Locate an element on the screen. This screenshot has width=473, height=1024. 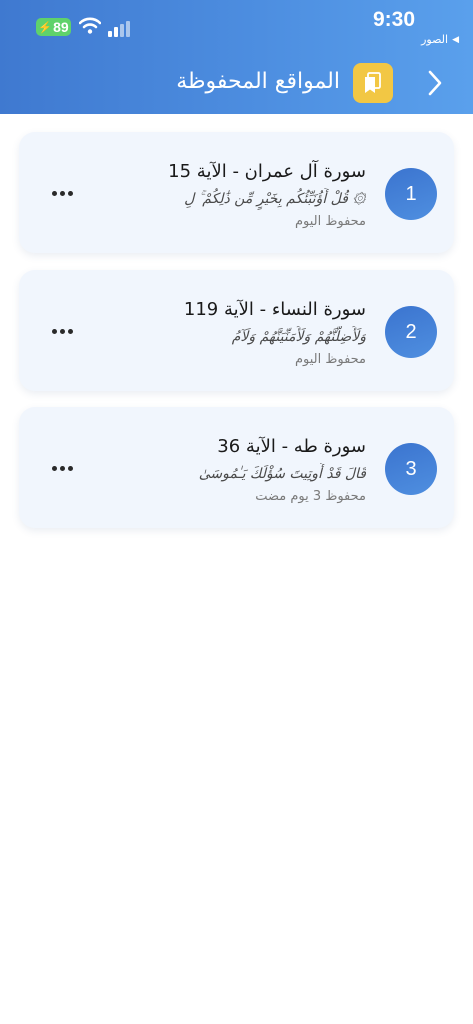
back-triangle-icon: ◀ is located at coordinates (455, 39).